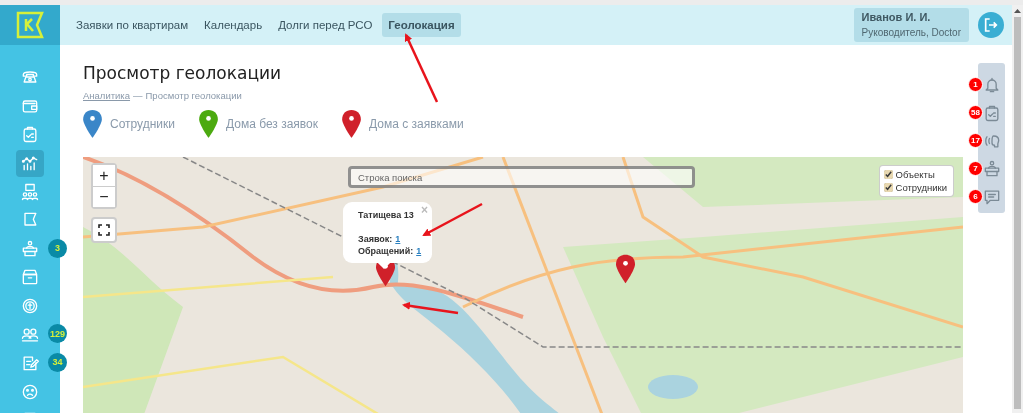 This screenshot has height=413, width=1023. What do you see at coordinates (30, 25) in the screenshot?
I see `logo-icon` at bounding box center [30, 25].